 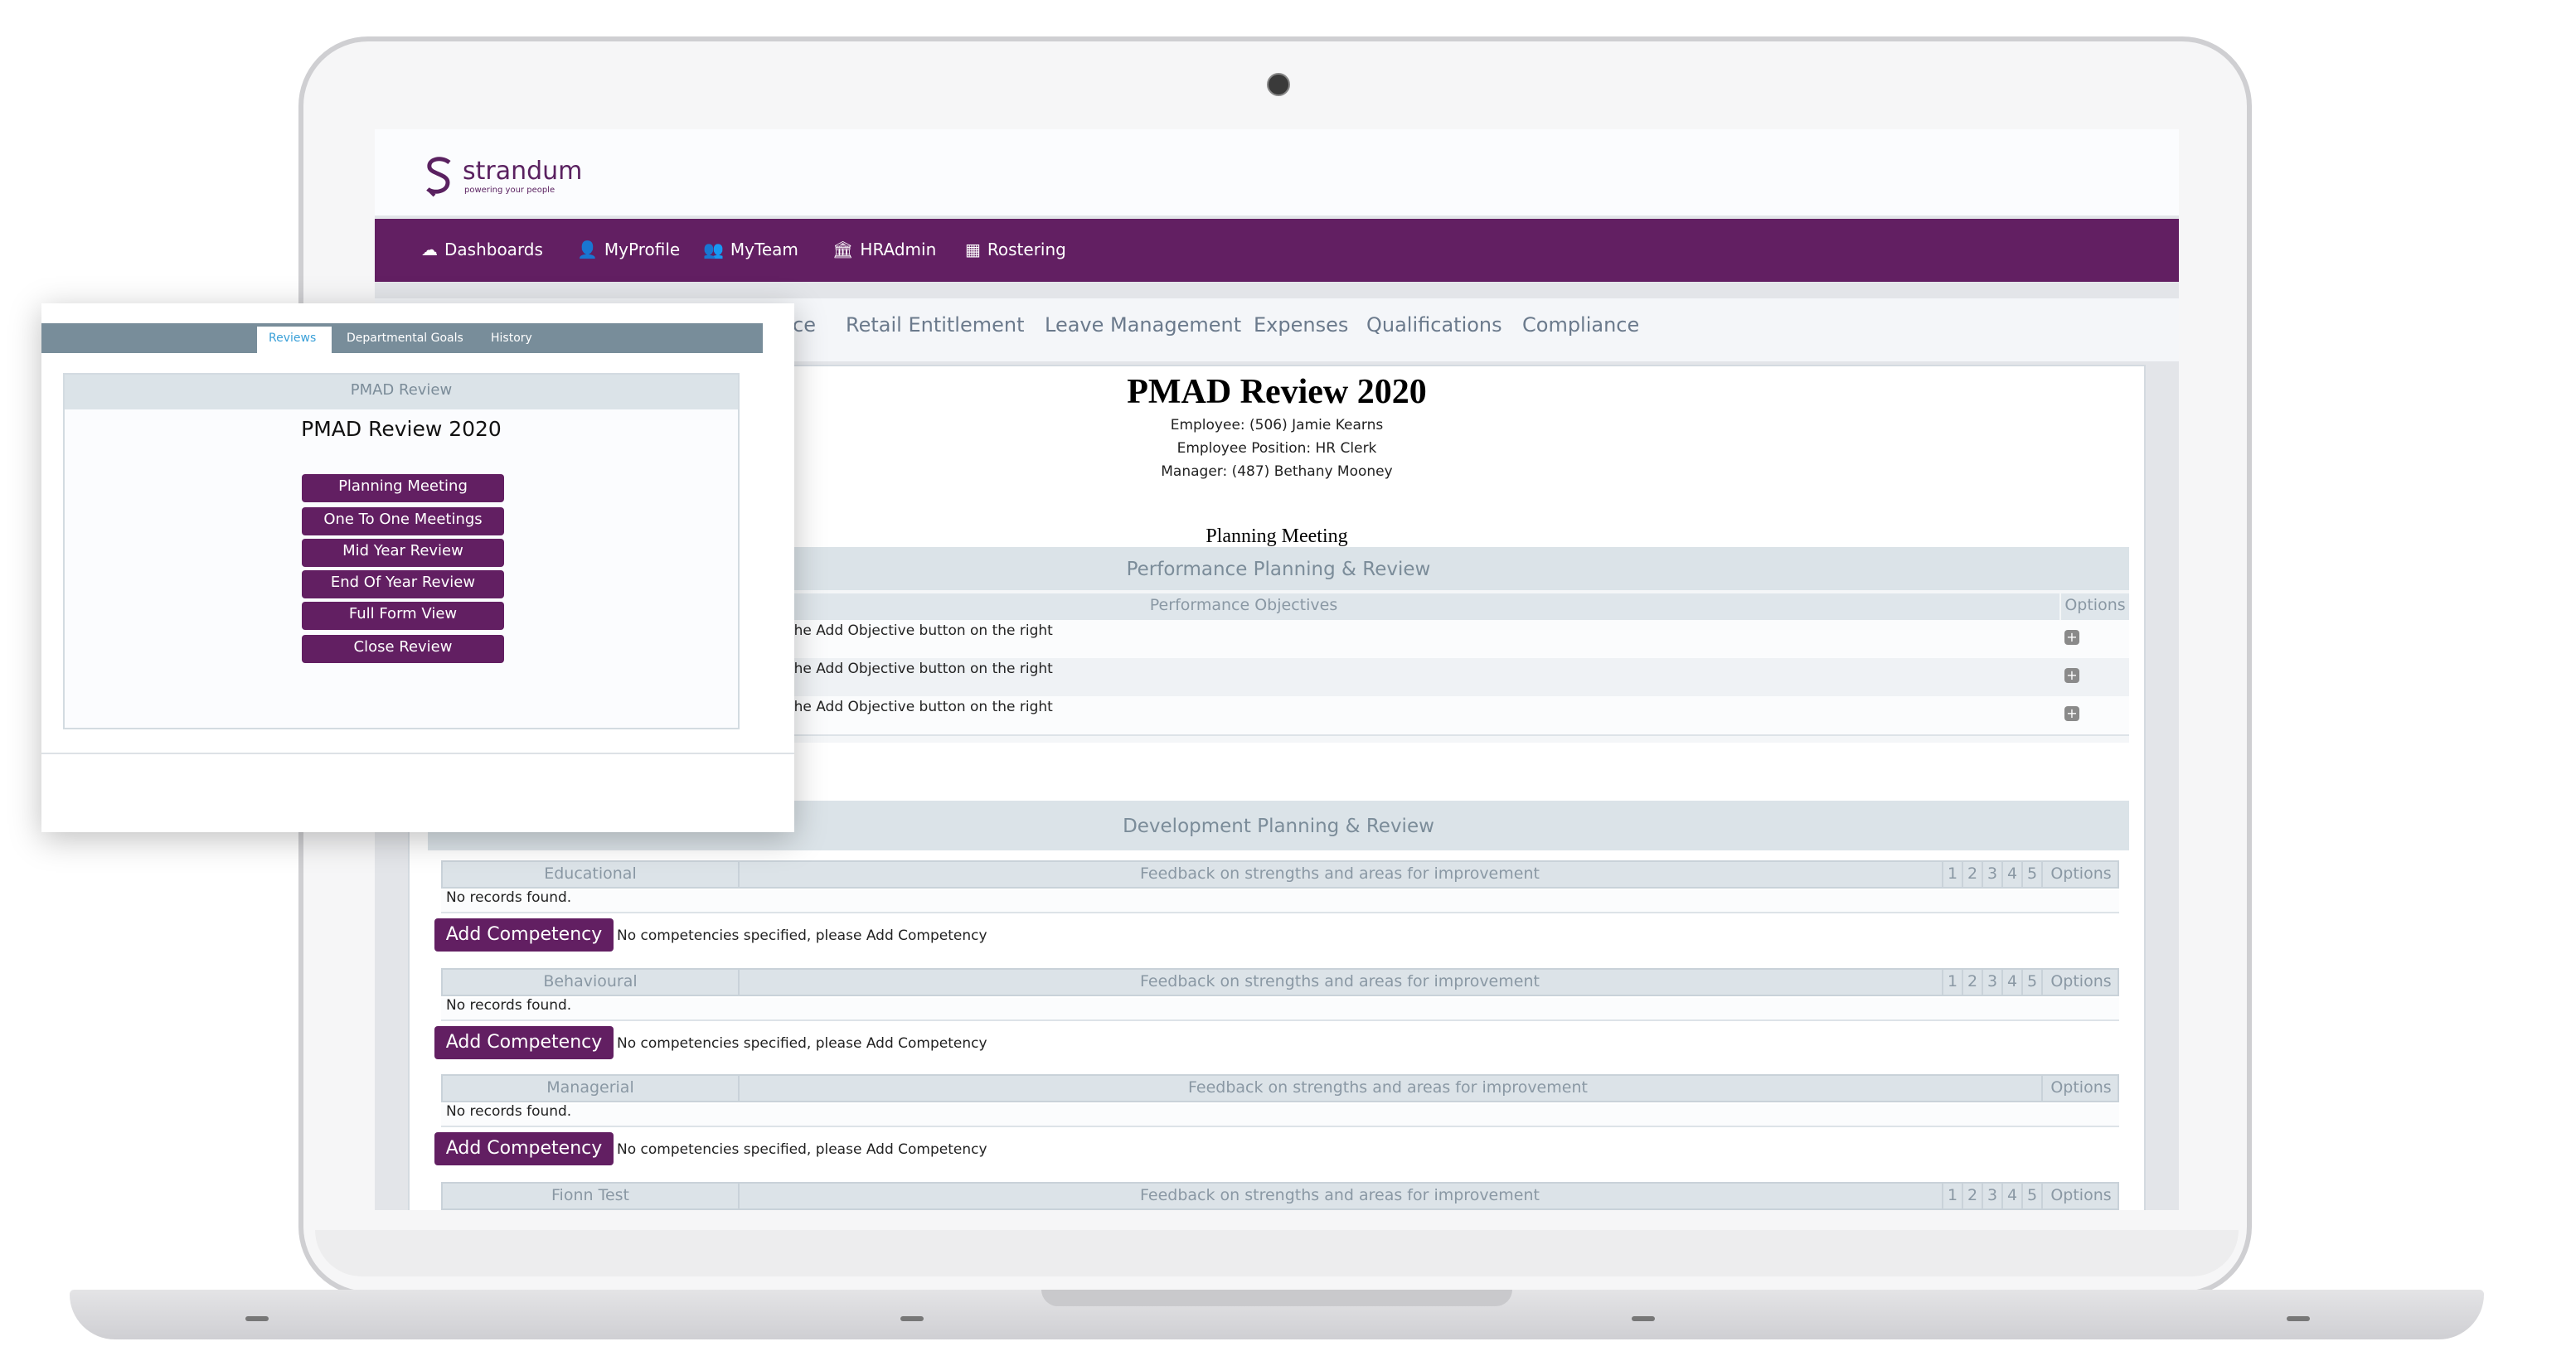 I want to click on nav-hradmin: 🏛 HRAdmin, so click(x=884, y=251).